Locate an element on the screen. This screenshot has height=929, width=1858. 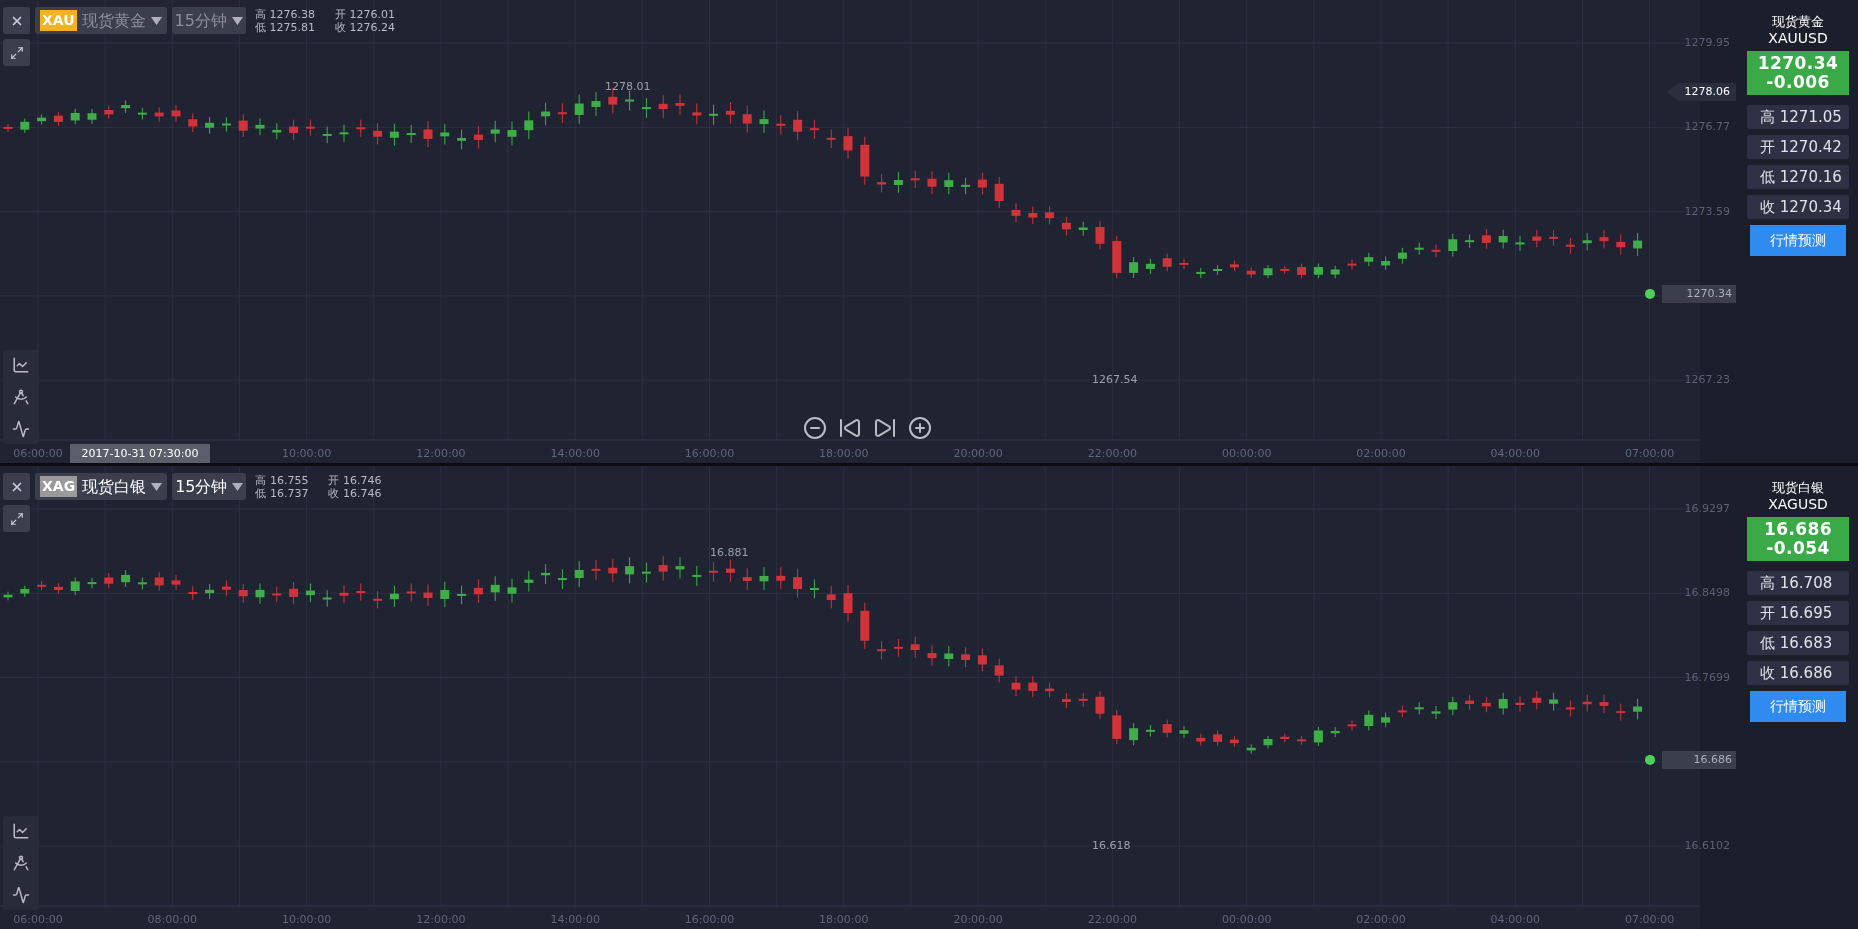
quote-stat: 收 16.686 is located at coordinates (1798, 673).